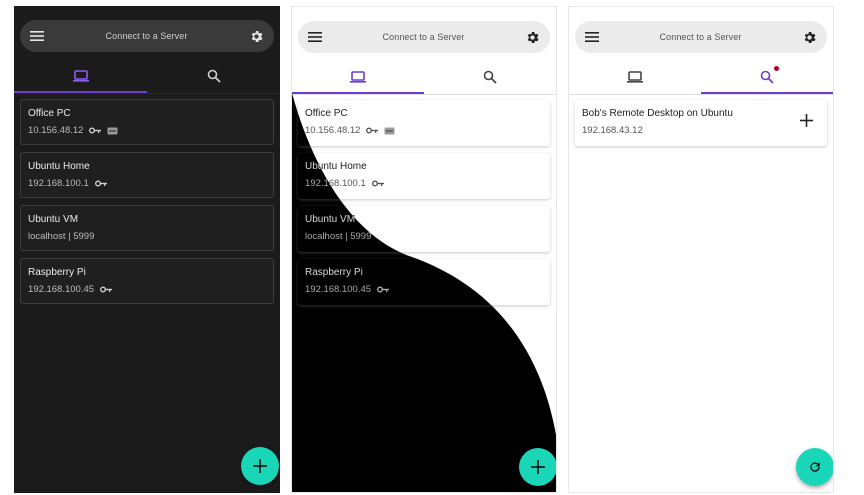  Describe the element at coordinates (806, 120) in the screenshot. I see `add-icon` at that location.